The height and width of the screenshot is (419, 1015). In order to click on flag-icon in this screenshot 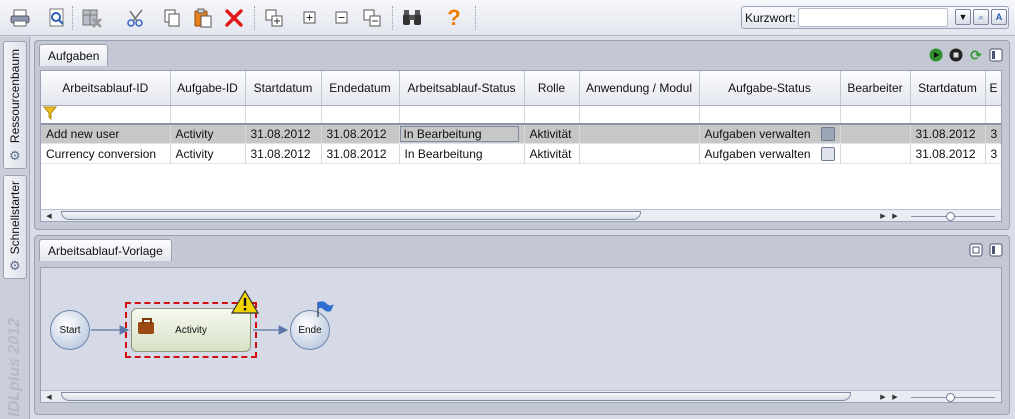, I will do `click(325, 310)`.